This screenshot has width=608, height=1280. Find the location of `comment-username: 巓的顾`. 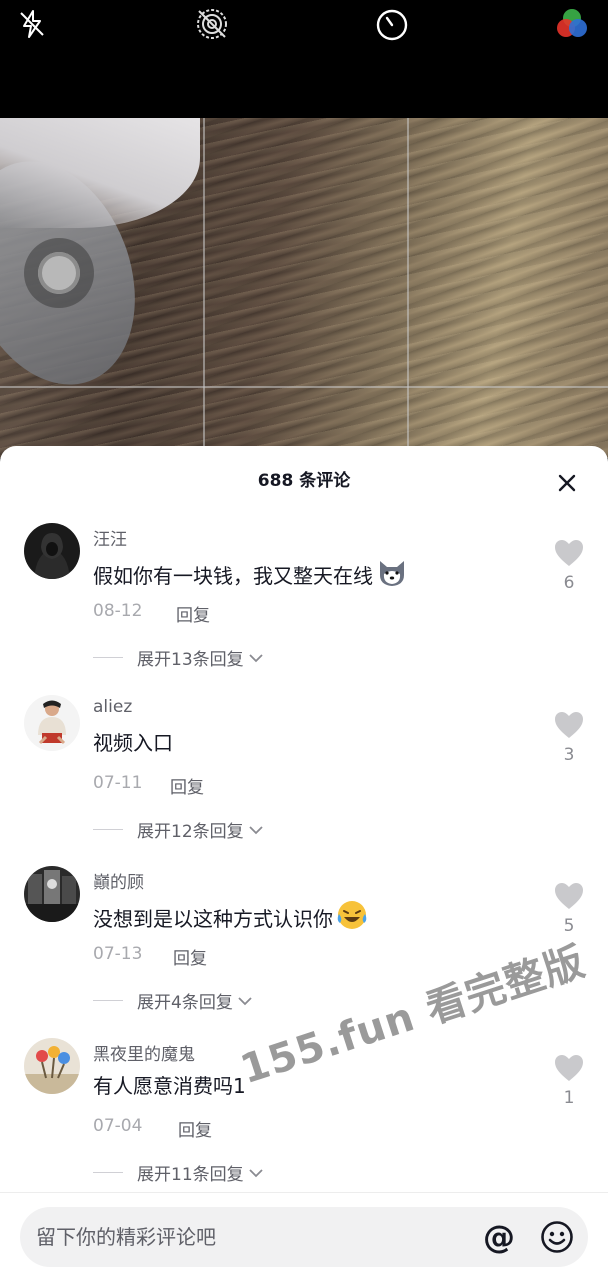

comment-username: 巓的顾 is located at coordinates (118, 880).